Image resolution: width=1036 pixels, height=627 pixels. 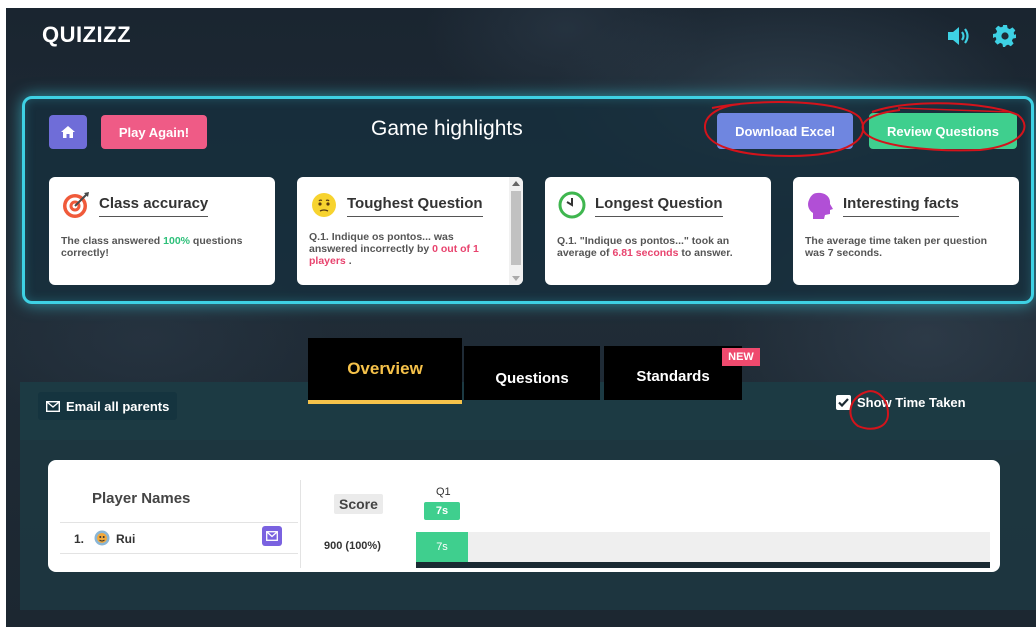 What do you see at coordinates (125, 539) in the screenshot?
I see `player-name: Rui` at bounding box center [125, 539].